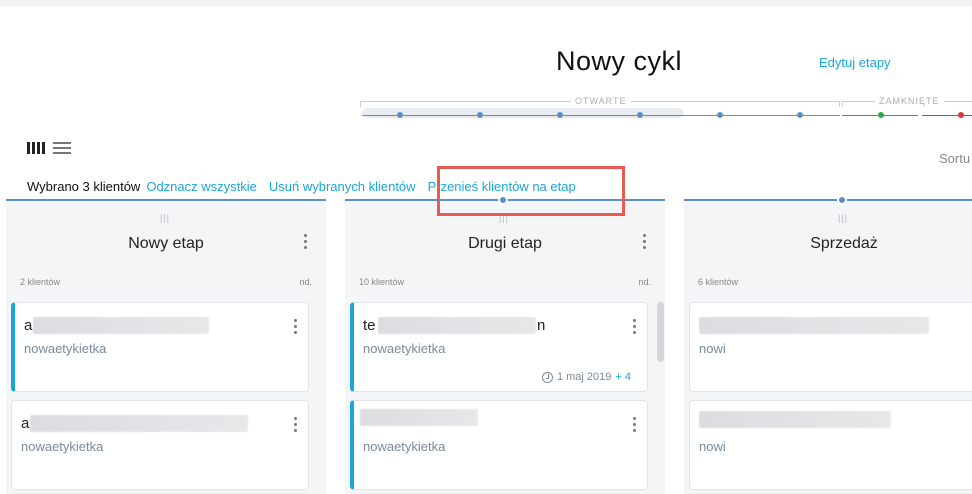 This screenshot has width=972, height=494. What do you see at coordinates (382, 282) in the screenshot?
I see `column-count: 10 klientów` at bounding box center [382, 282].